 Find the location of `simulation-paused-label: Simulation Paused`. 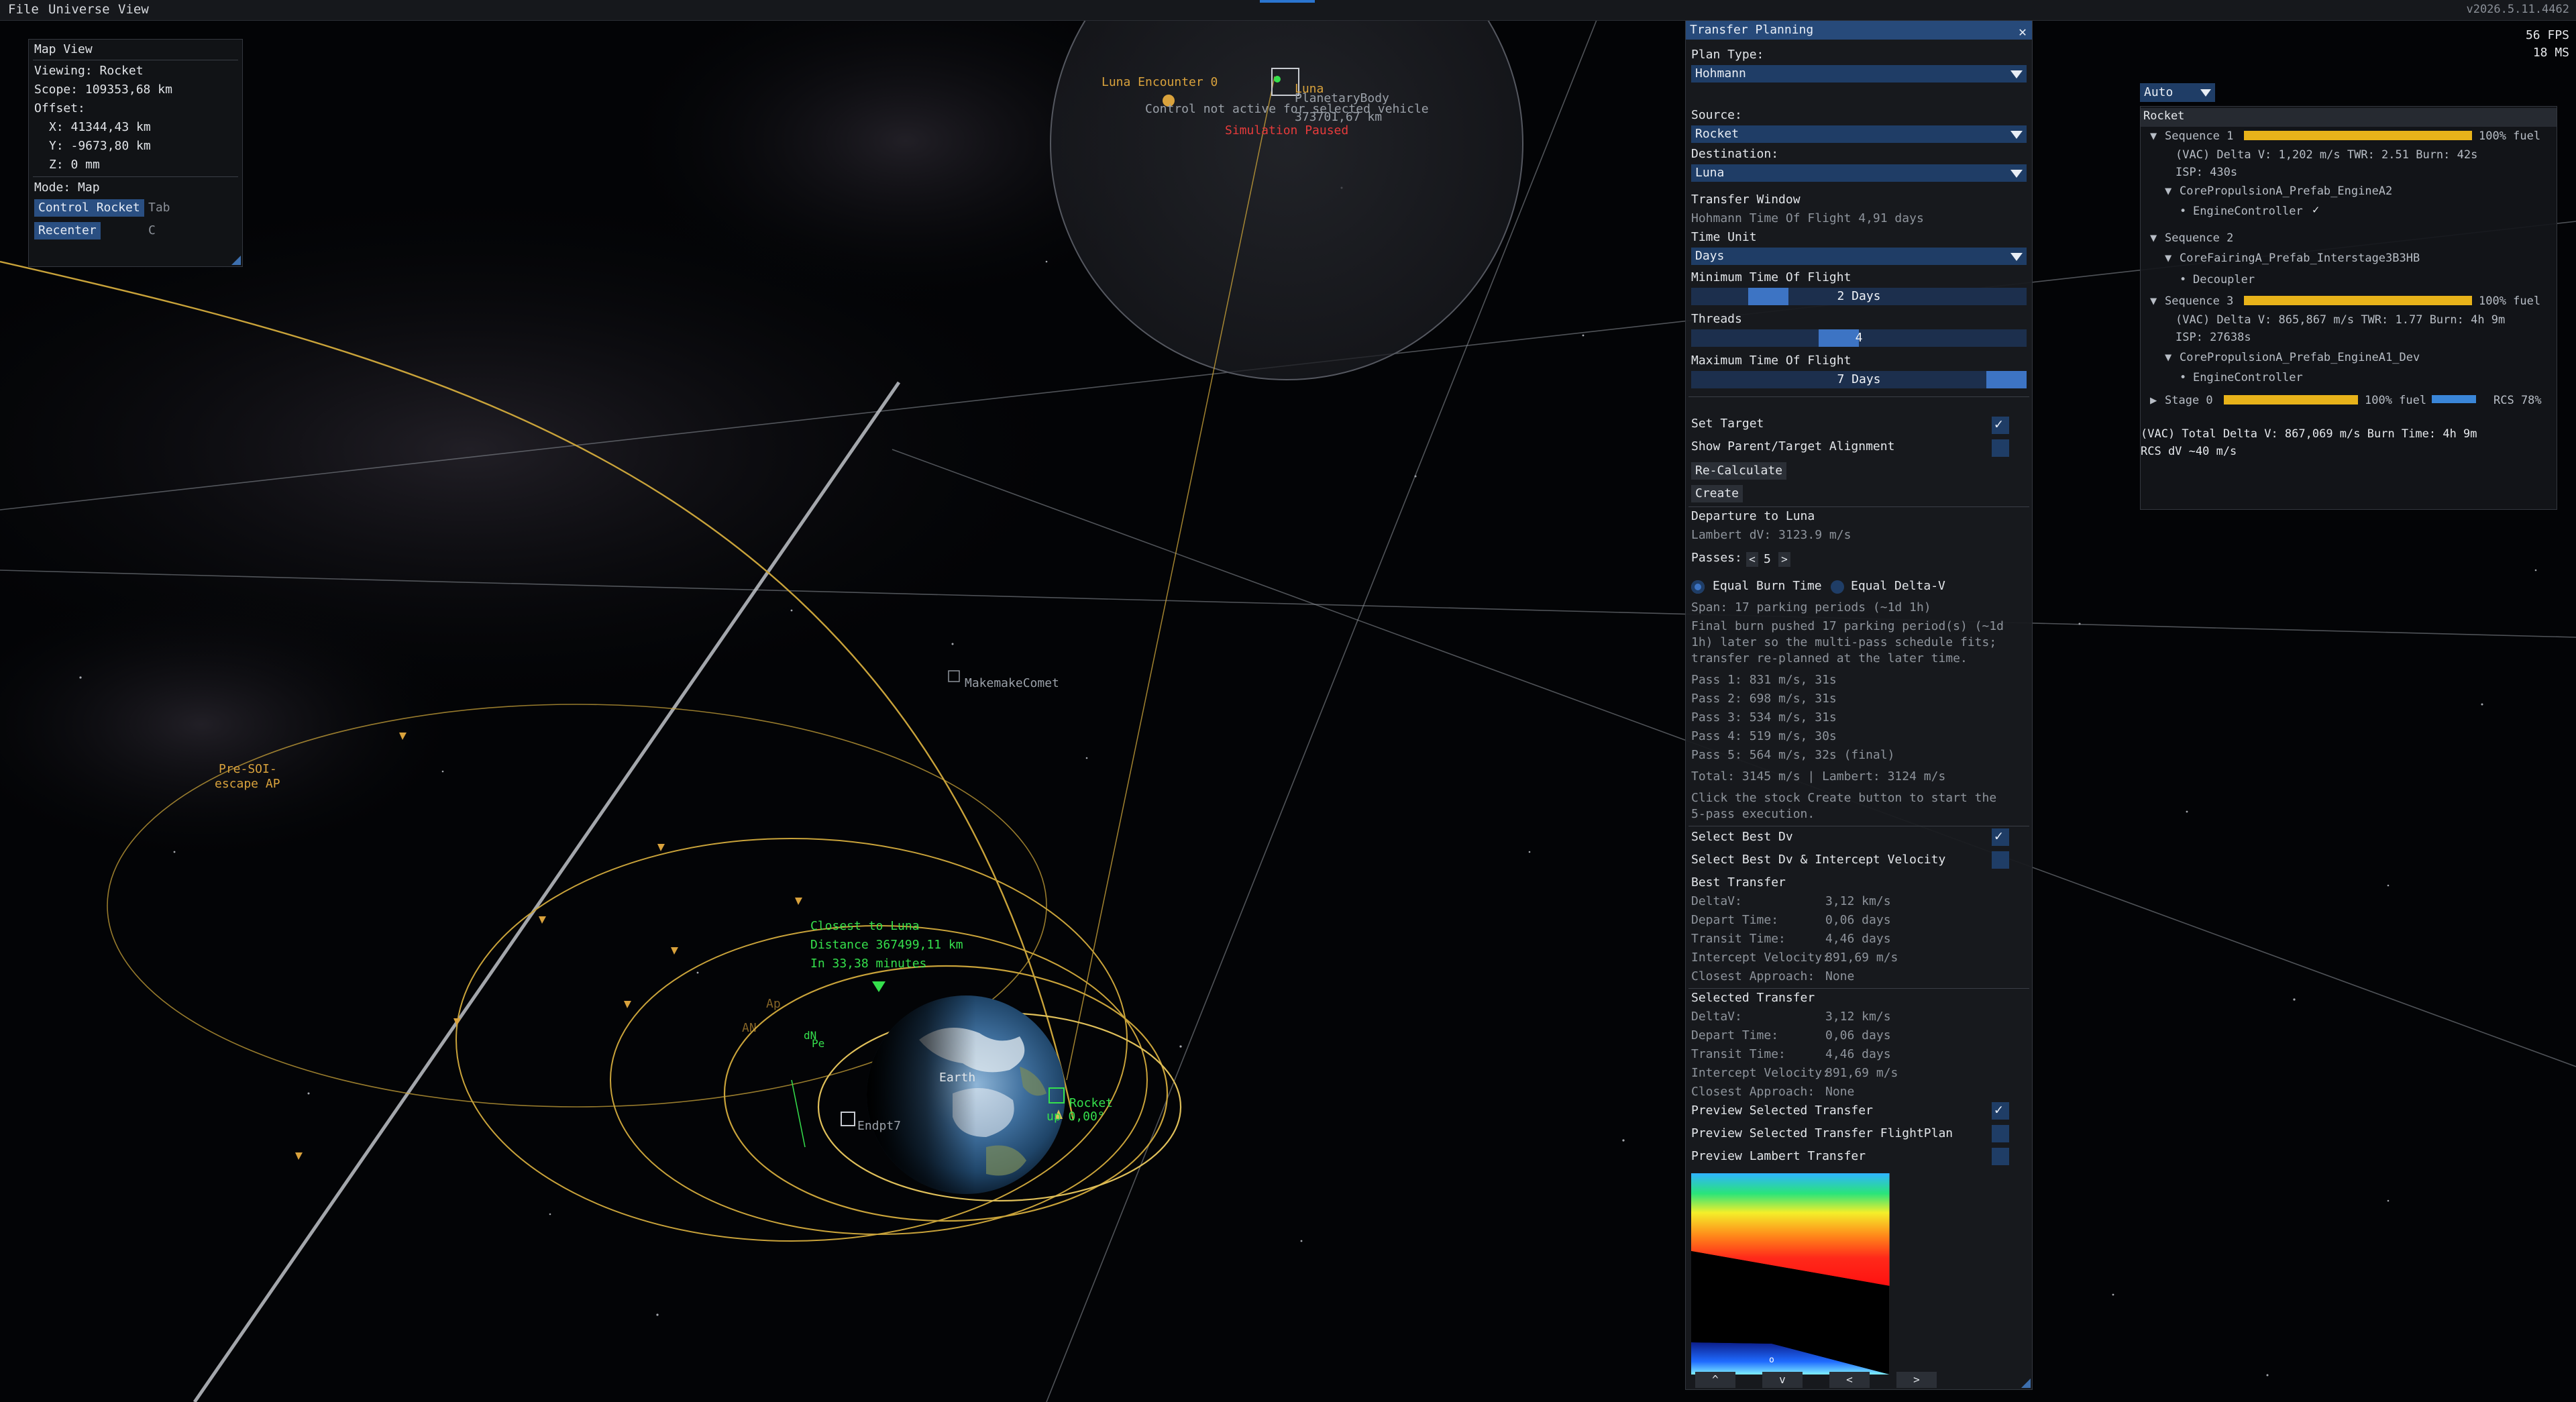

simulation-paused-label: Simulation Paused is located at coordinates (1287, 130).